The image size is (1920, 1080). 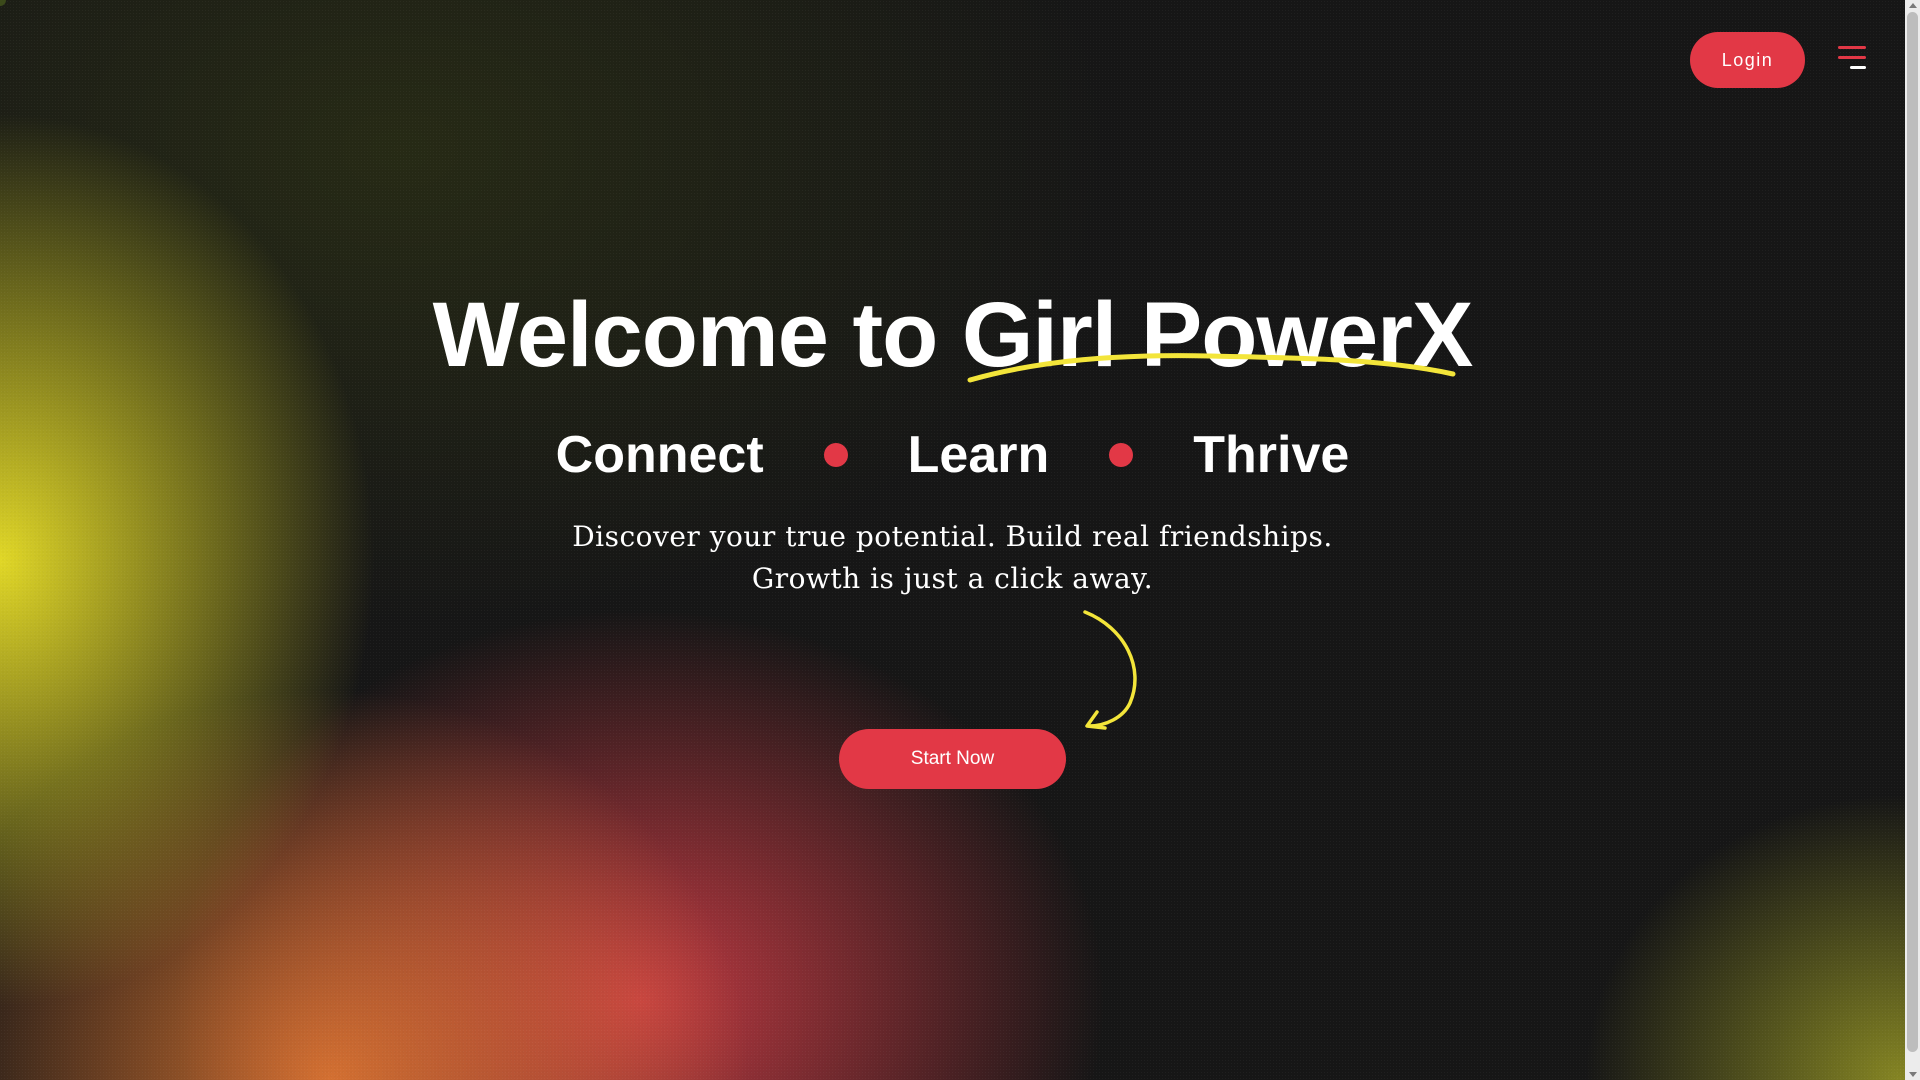 I want to click on menu-line-bottom, so click(x=1858, y=67).